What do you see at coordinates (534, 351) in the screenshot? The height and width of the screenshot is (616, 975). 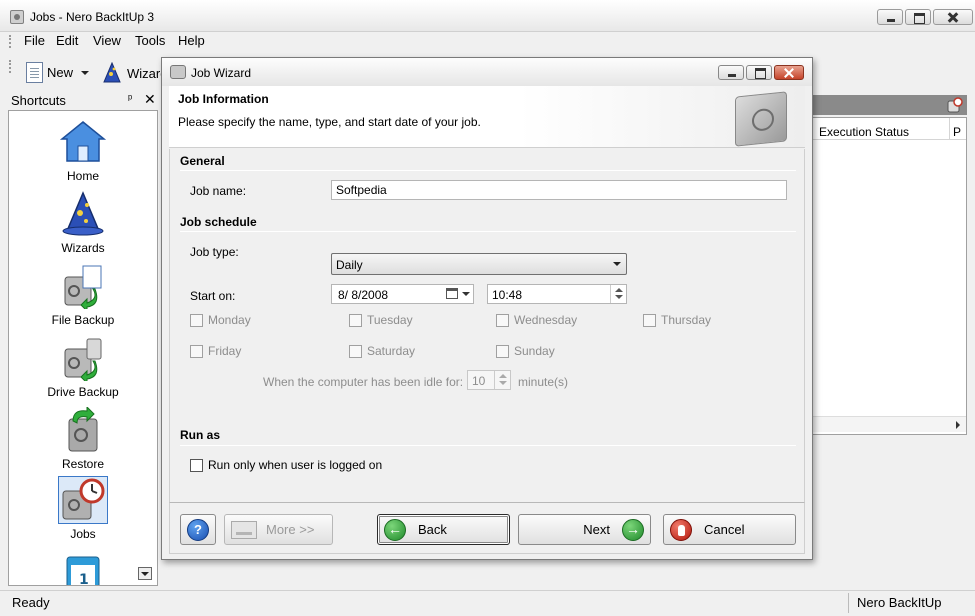 I see `checkbox-label: Sunday` at bounding box center [534, 351].